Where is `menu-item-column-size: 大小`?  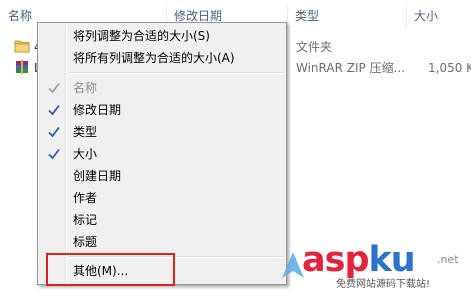
menu-item-column-size: 大小 is located at coordinates (162, 154).